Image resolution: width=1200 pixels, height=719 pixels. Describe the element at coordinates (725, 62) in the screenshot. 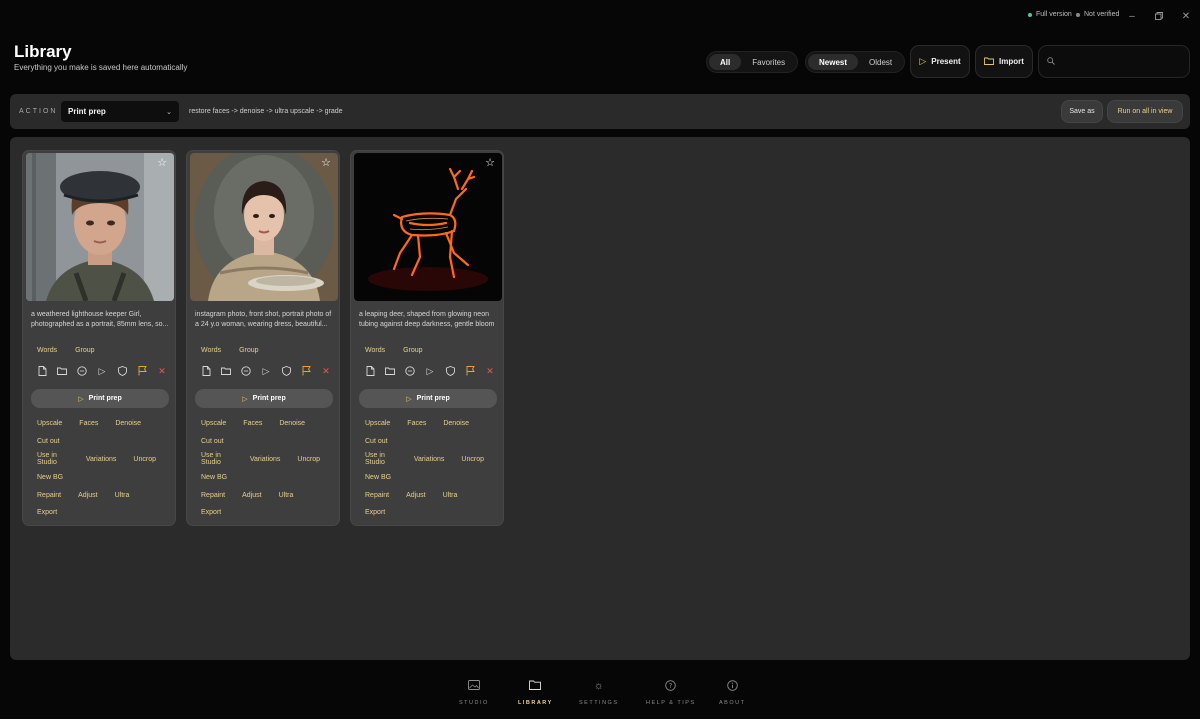

I see `filter-all-button: All` at that location.